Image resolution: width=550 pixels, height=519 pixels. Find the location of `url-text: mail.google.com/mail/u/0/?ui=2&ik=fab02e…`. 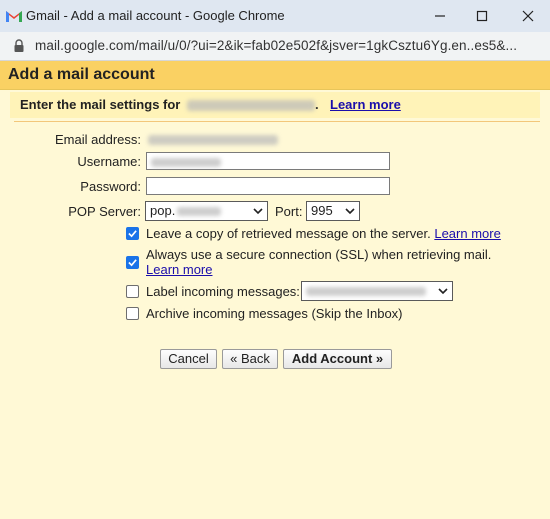

url-text: mail.google.com/mail/u/0/?ui=2&ik=fab02e… is located at coordinates (276, 45).